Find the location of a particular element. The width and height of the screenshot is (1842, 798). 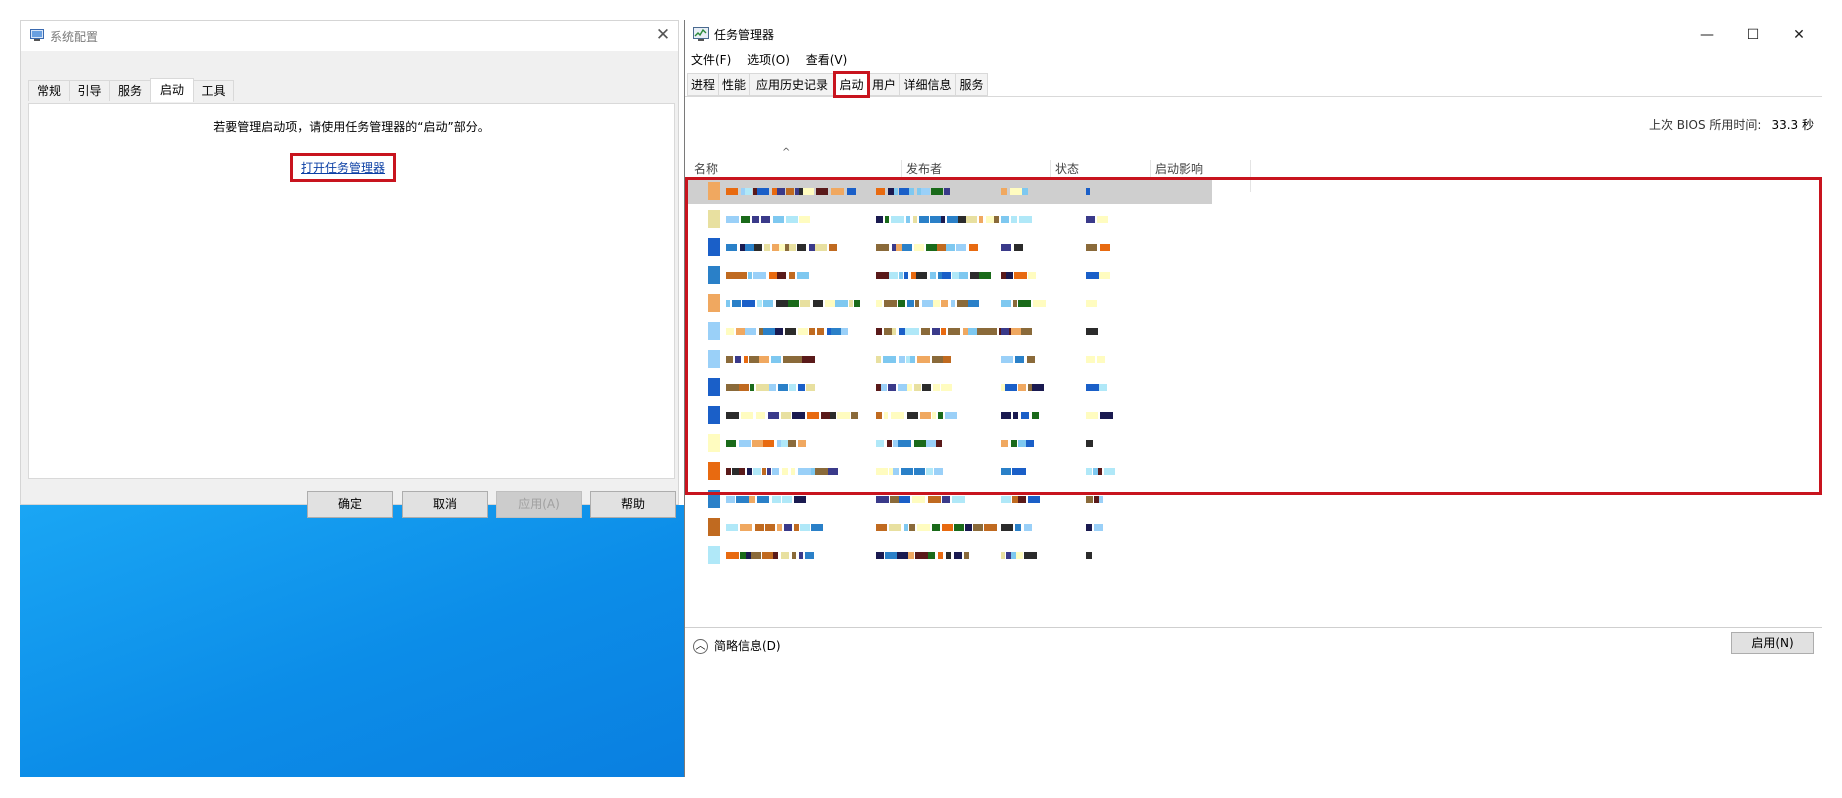

msconfig-close-button: ✕ is located at coordinates (663, 35).